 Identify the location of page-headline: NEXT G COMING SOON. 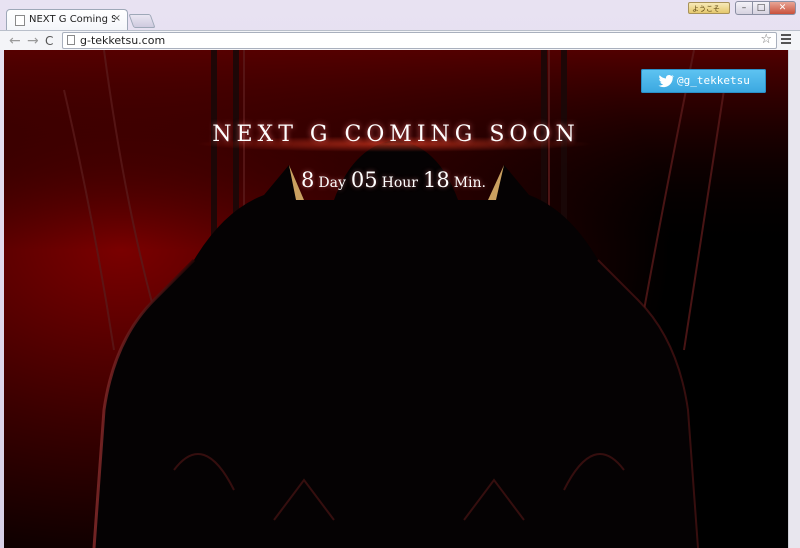
(396, 134).